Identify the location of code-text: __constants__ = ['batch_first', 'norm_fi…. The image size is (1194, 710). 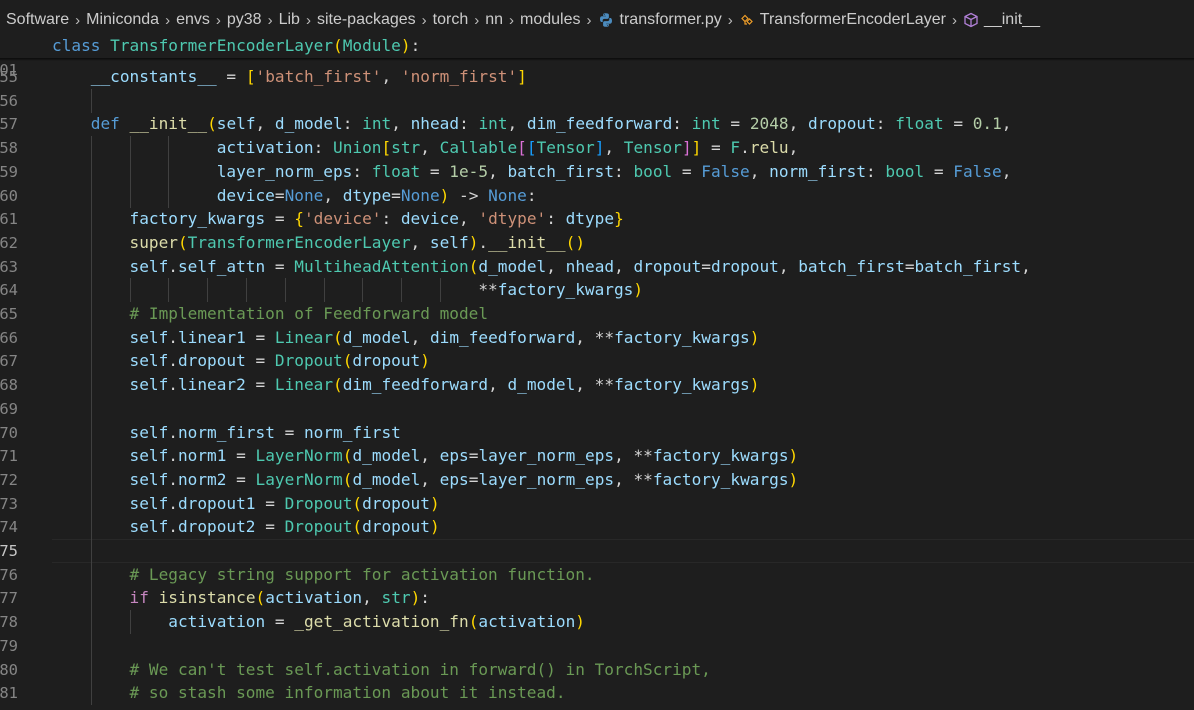
(308, 76).